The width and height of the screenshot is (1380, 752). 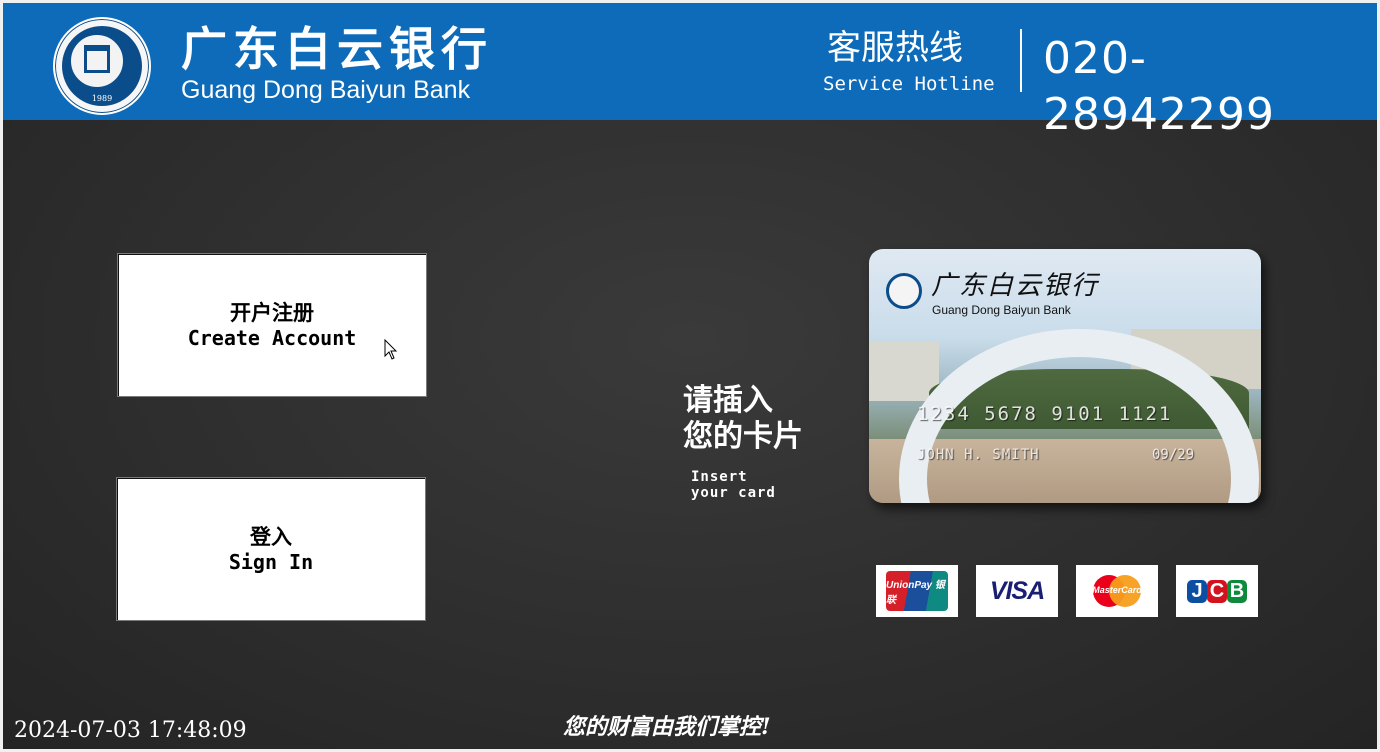 I want to click on current-datetime: 2024-07-03 17:48:09, so click(x=130, y=730).